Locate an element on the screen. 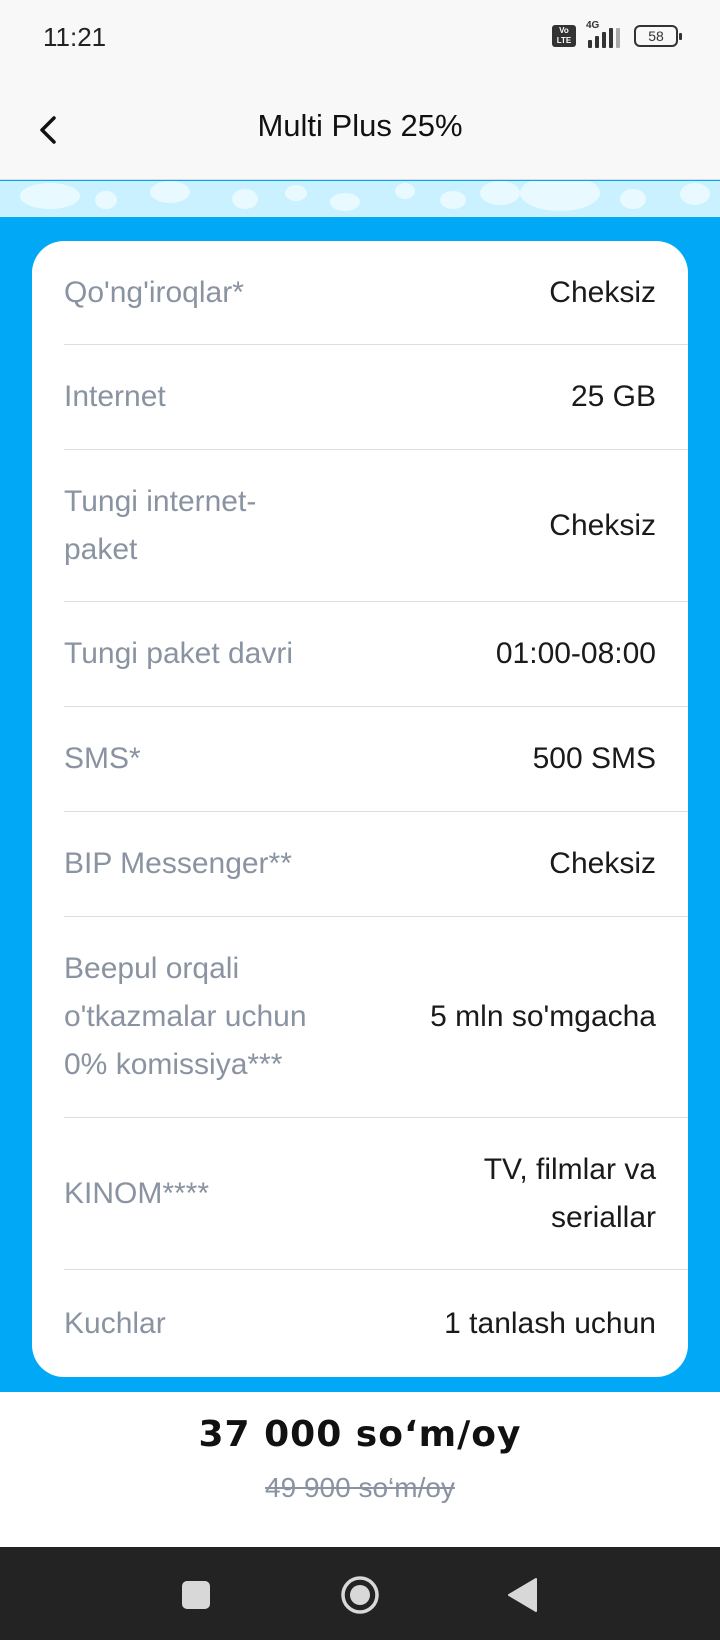 The image size is (720, 1640). current-price: 37 000 so‘m/oy is located at coordinates (360, 1434).